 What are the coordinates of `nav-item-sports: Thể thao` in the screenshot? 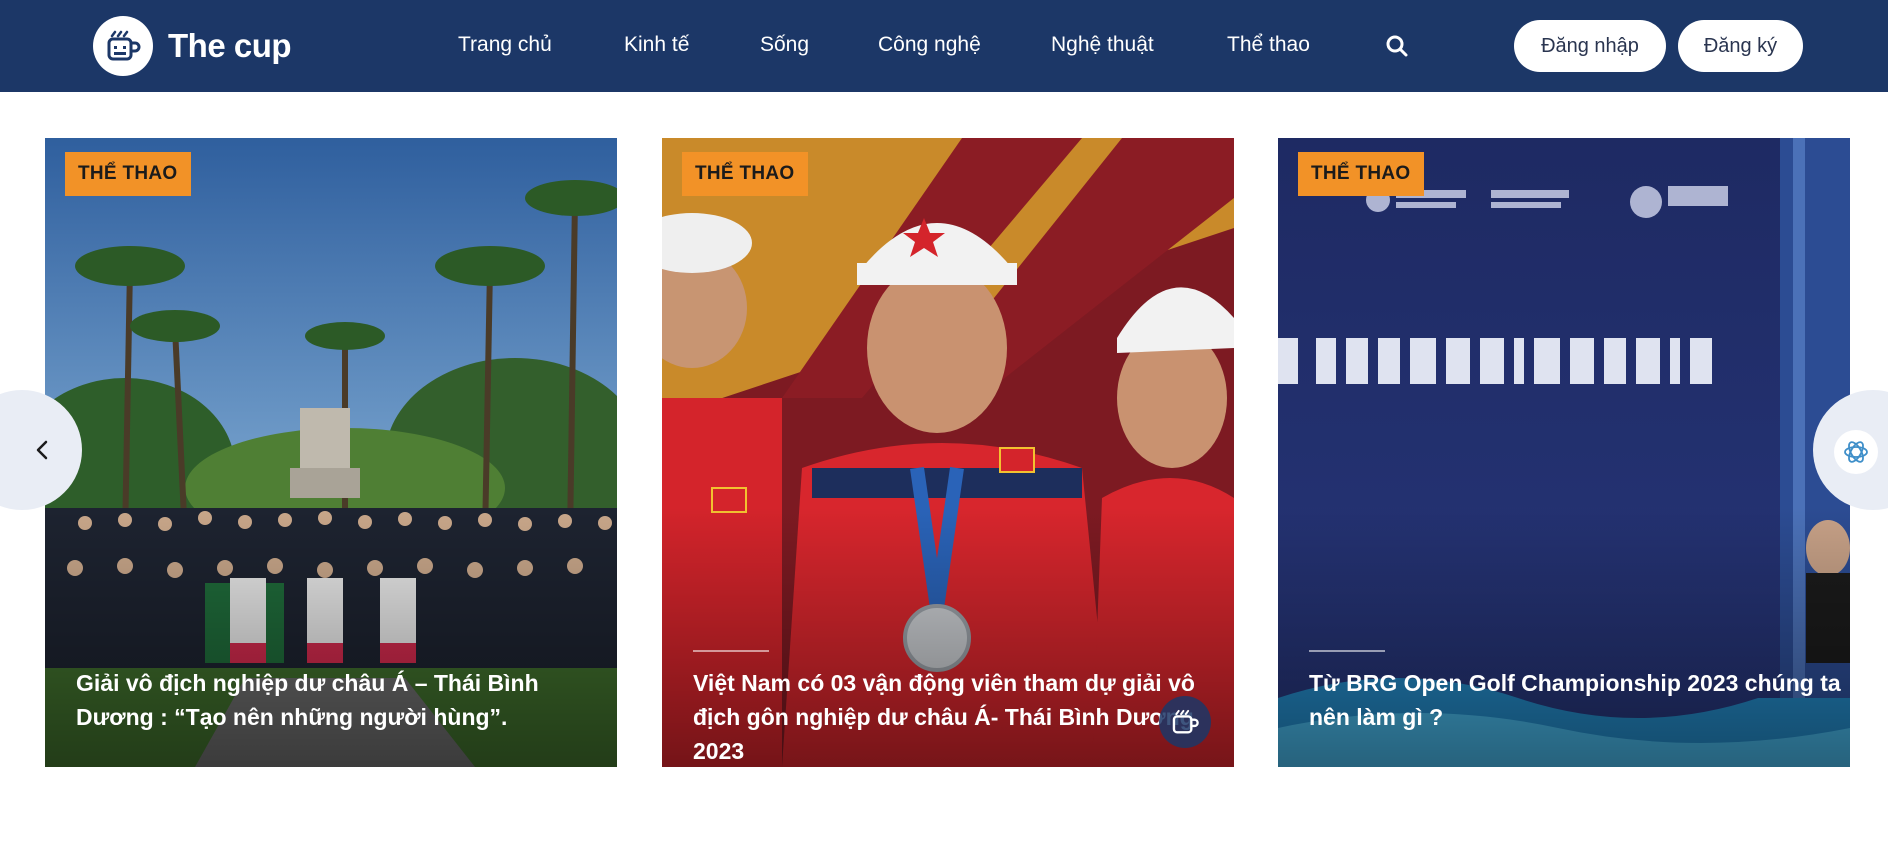 It's located at (1268, 45).